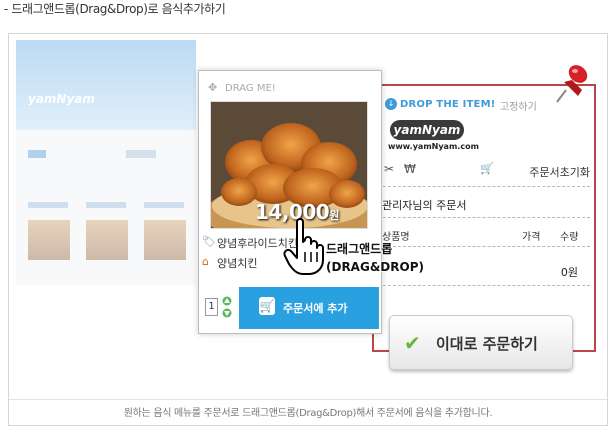 This screenshot has height=433, width=613. What do you see at coordinates (303, 246) in the screenshot?
I see `hand-cursor-icon` at bounding box center [303, 246].